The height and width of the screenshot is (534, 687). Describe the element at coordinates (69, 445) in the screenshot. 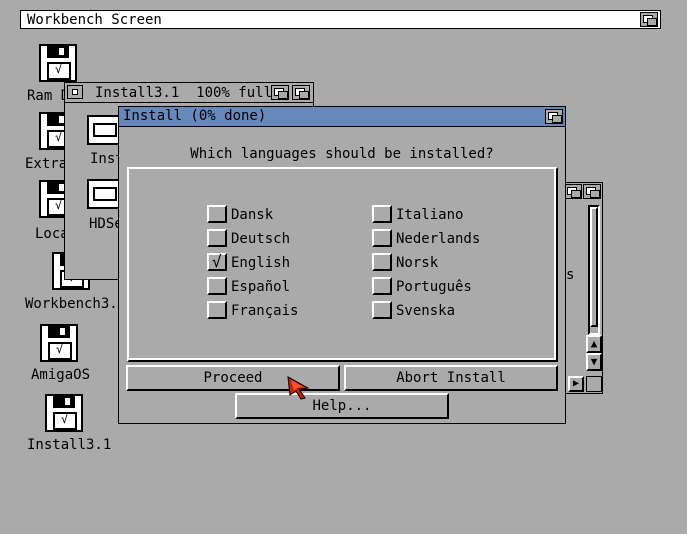

I see `desktop-icon-label: Install3.1` at that location.